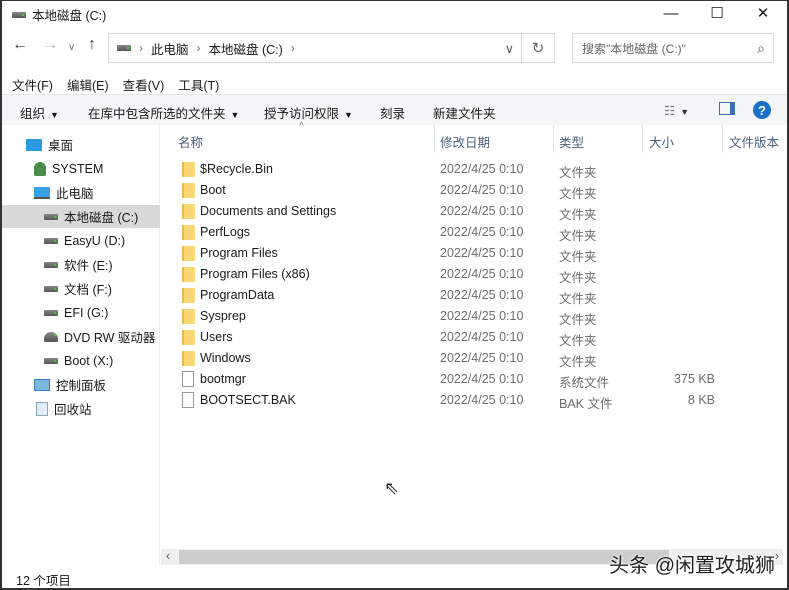  Describe the element at coordinates (32, 84) in the screenshot. I see `menu-file: 文件(F)` at that location.